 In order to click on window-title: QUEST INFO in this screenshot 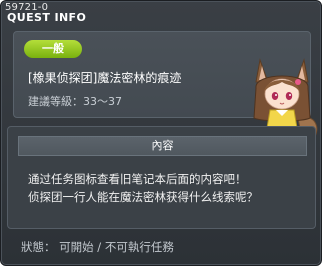, I will do `click(47, 17)`.